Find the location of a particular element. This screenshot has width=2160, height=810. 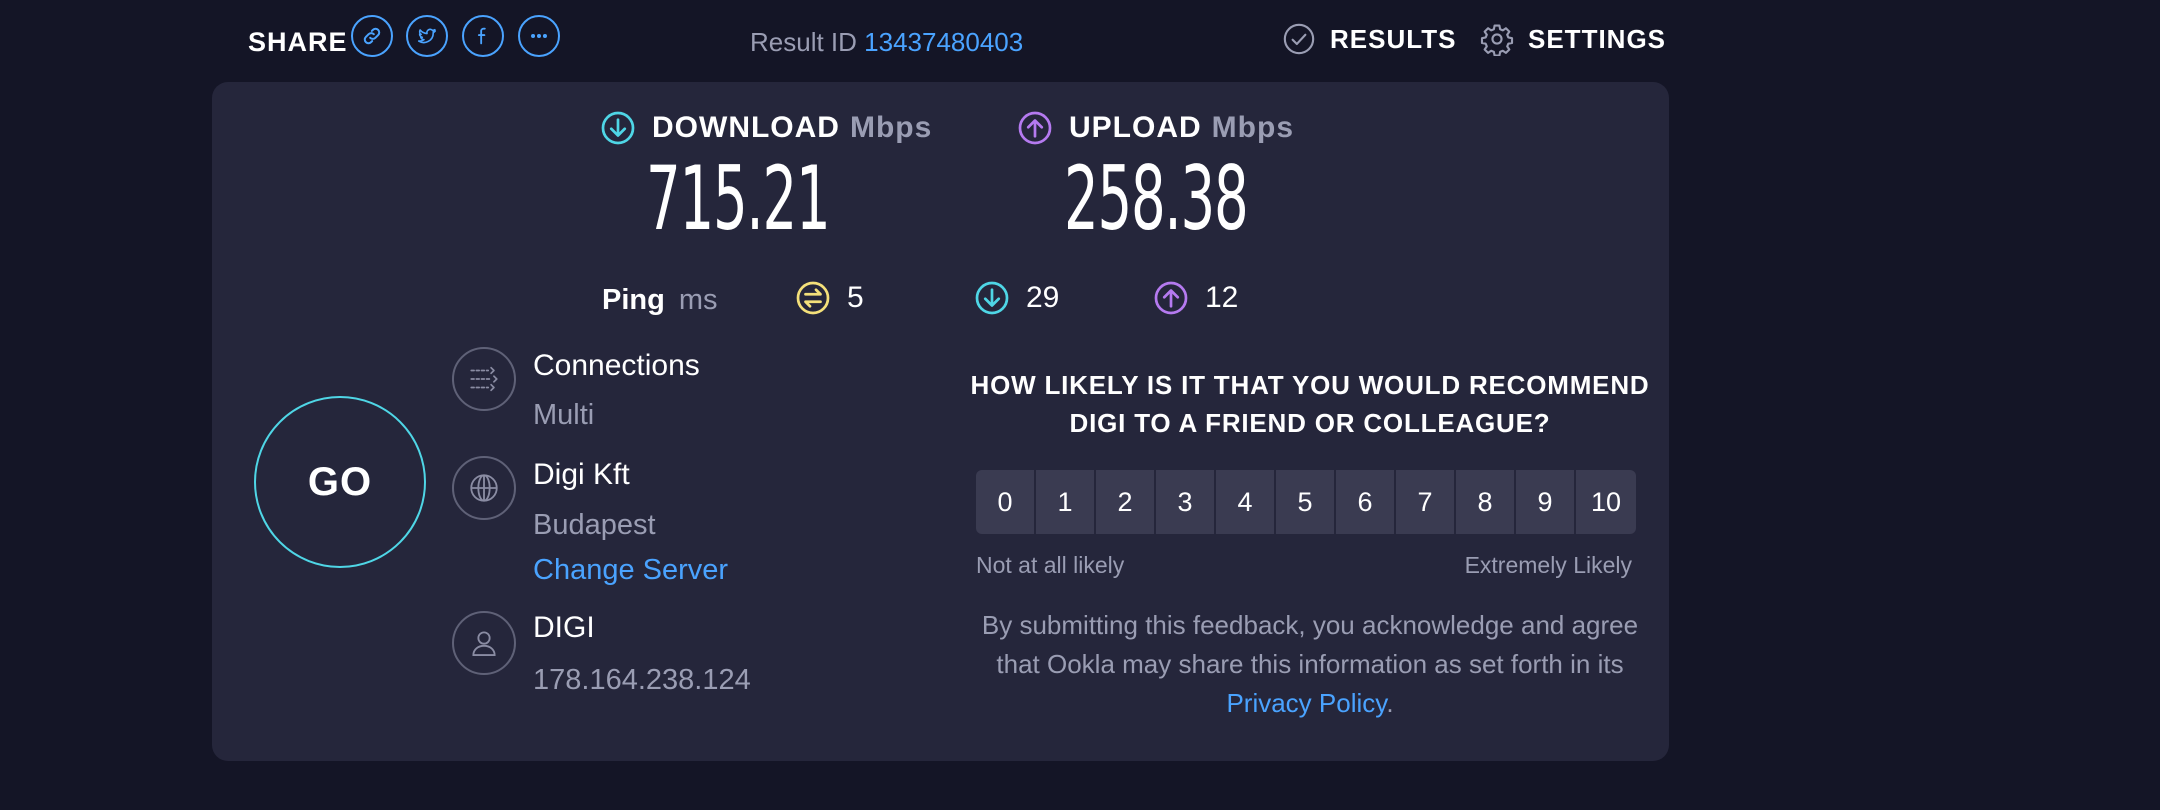

upload-arrow-icon is located at coordinates (1035, 128).